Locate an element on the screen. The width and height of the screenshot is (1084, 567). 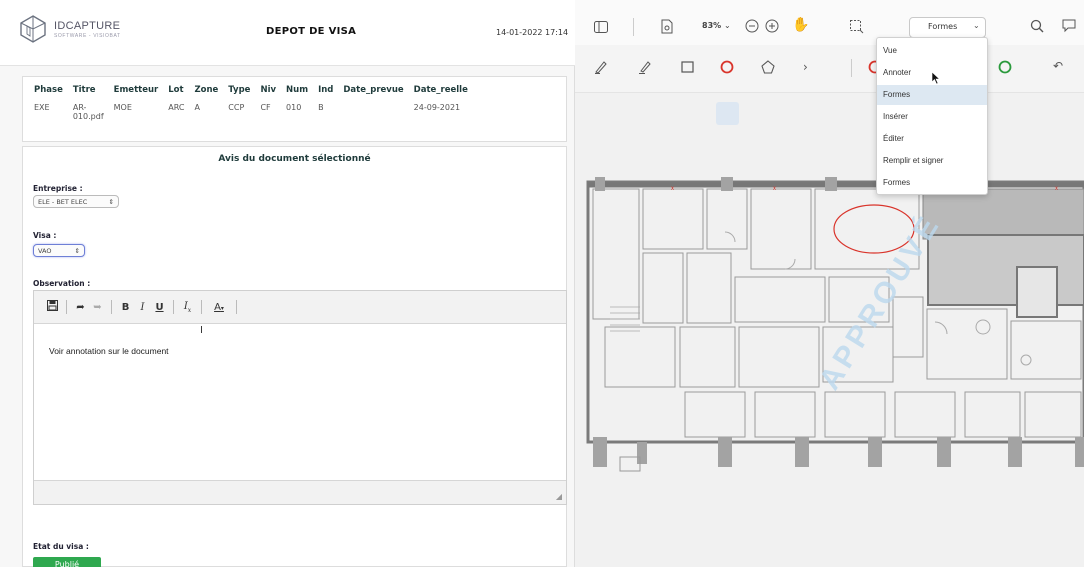
ellipse-icon is located at coordinates (727, 67).